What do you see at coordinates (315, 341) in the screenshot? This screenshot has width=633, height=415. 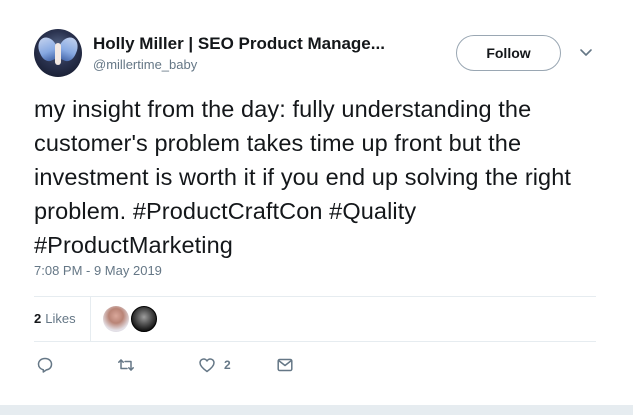 I see `divider-bottom` at bounding box center [315, 341].